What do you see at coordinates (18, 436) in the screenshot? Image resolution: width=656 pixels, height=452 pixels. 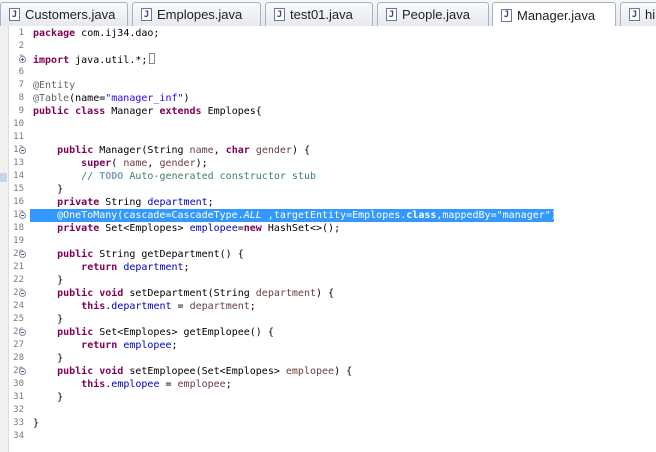 I see `line-number: 34` at bounding box center [18, 436].